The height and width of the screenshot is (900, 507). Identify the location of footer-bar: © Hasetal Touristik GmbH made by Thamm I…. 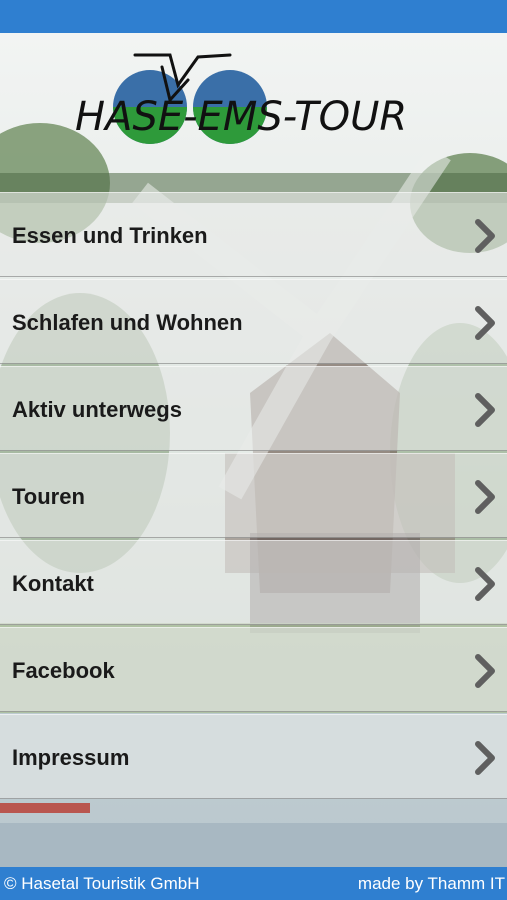
(253, 883).